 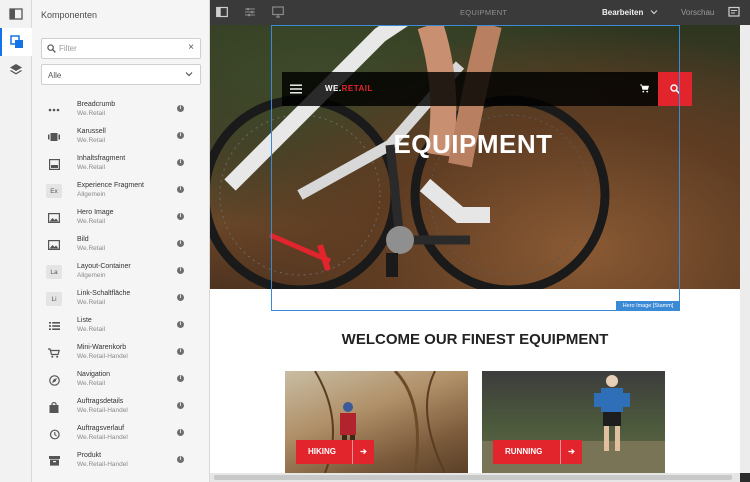 I want to click on item-name: Karussell, so click(x=91, y=131).